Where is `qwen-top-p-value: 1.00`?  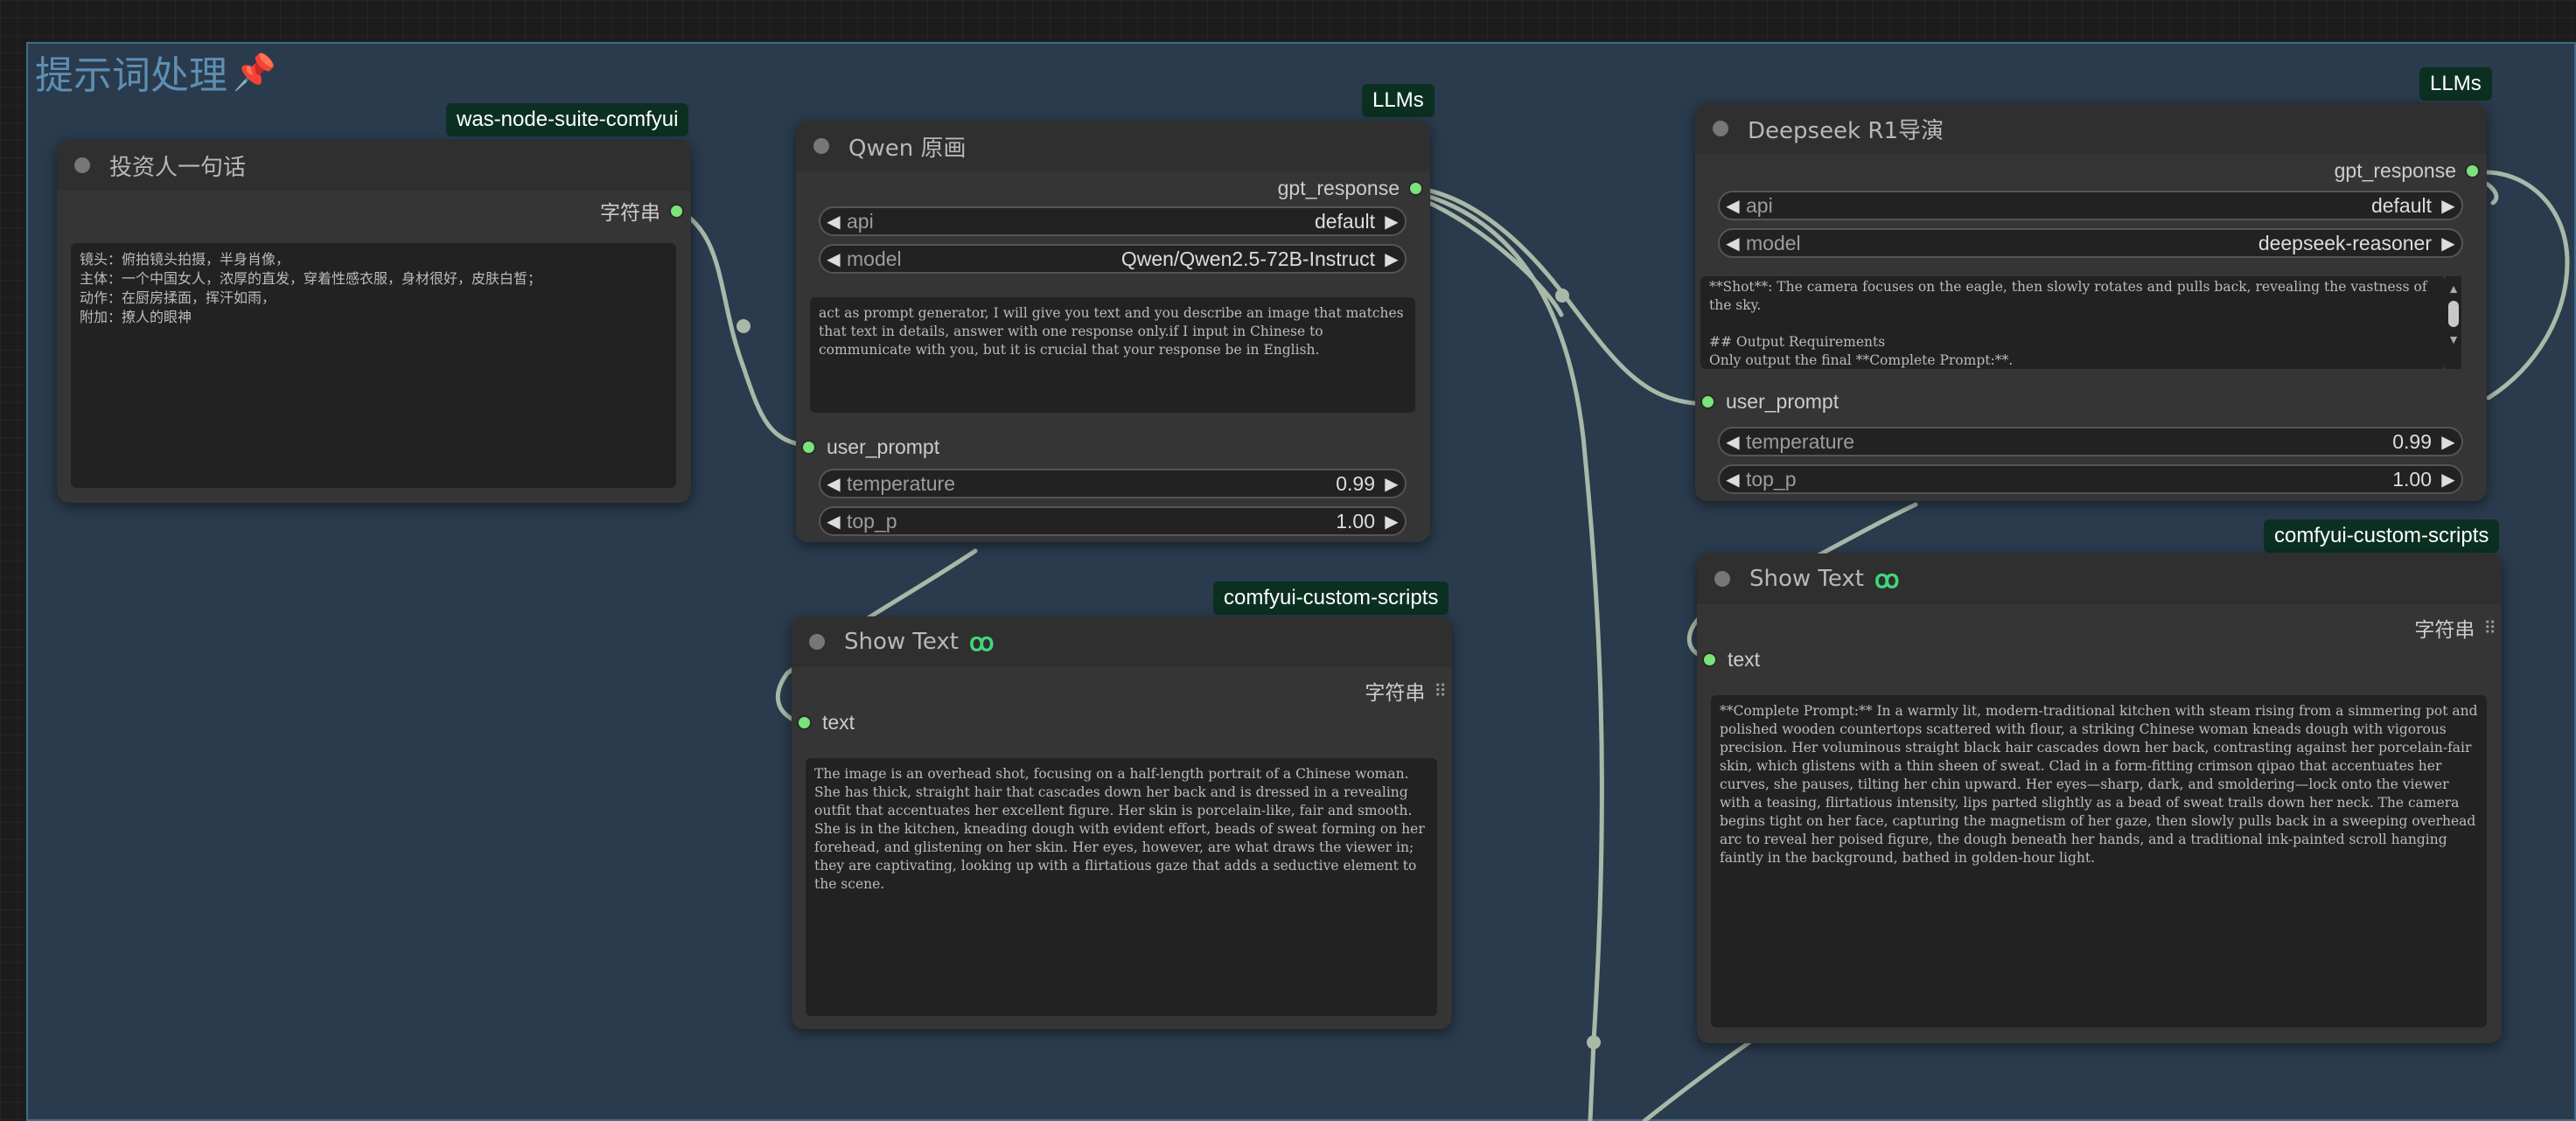 qwen-top-p-value: 1.00 is located at coordinates (1355, 521).